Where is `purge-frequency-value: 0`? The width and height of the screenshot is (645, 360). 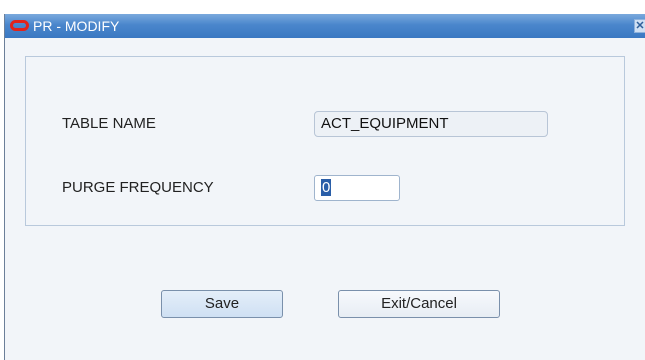
purge-frequency-value: 0 is located at coordinates (326, 187).